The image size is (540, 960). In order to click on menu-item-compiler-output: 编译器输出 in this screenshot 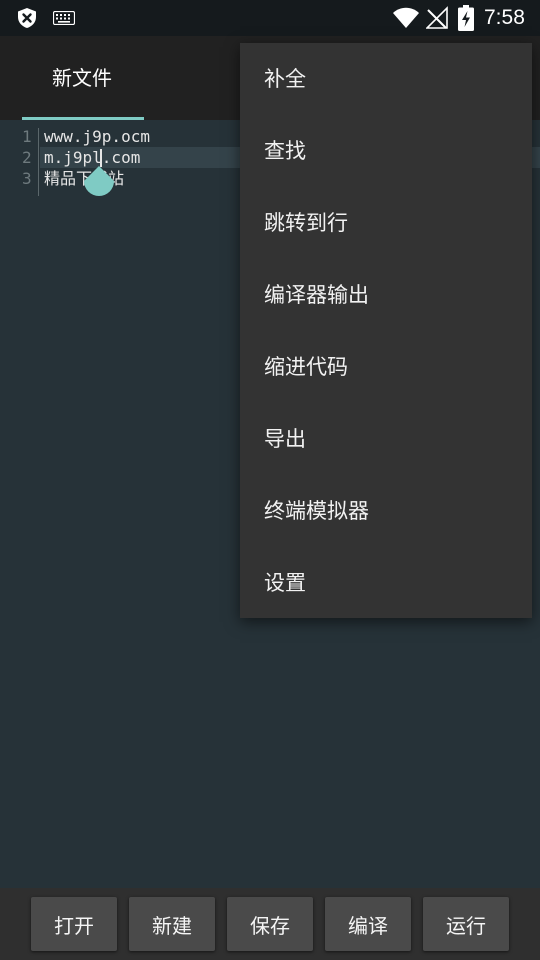, I will do `click(386, 295)`.